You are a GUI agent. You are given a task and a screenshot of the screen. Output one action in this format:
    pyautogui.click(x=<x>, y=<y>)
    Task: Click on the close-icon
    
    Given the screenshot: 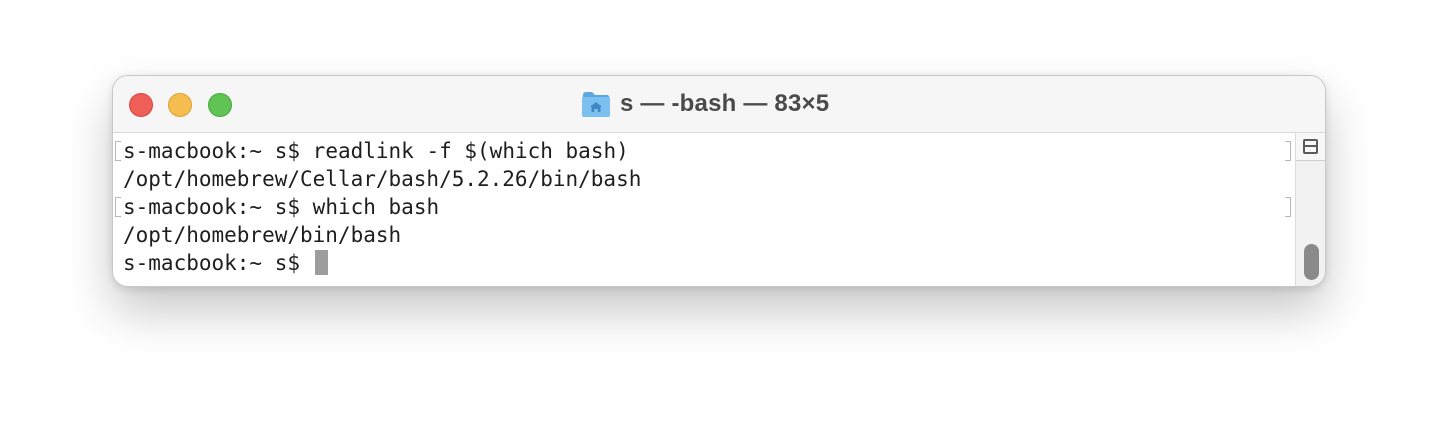 What is the action you would take?
    pyautogui.click(x=141, y=105)
    